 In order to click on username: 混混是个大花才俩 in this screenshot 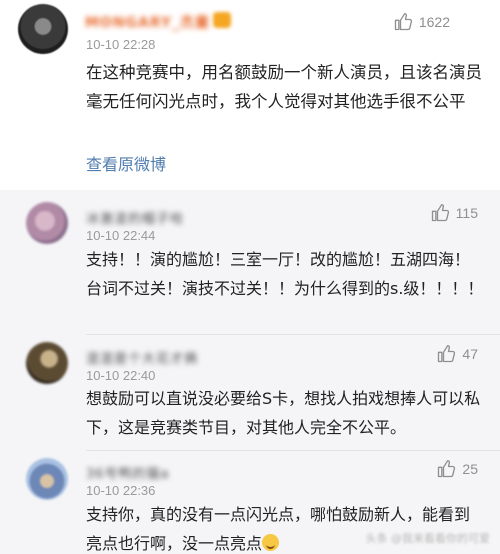, I will do `click(142, 357)`.